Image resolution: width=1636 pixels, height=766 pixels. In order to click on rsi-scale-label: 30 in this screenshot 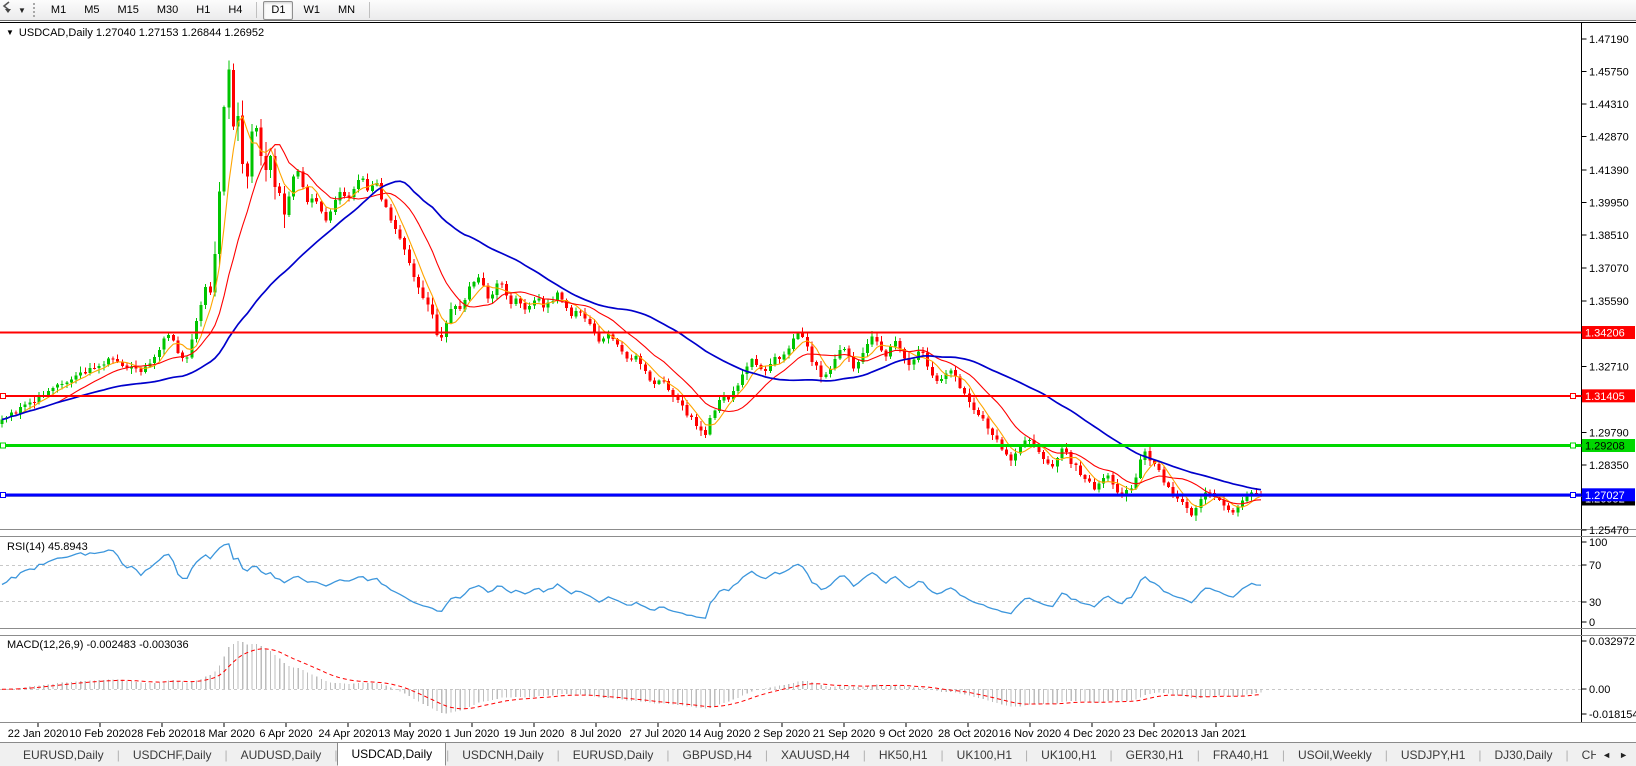, I will do `click(1595, 603)`.